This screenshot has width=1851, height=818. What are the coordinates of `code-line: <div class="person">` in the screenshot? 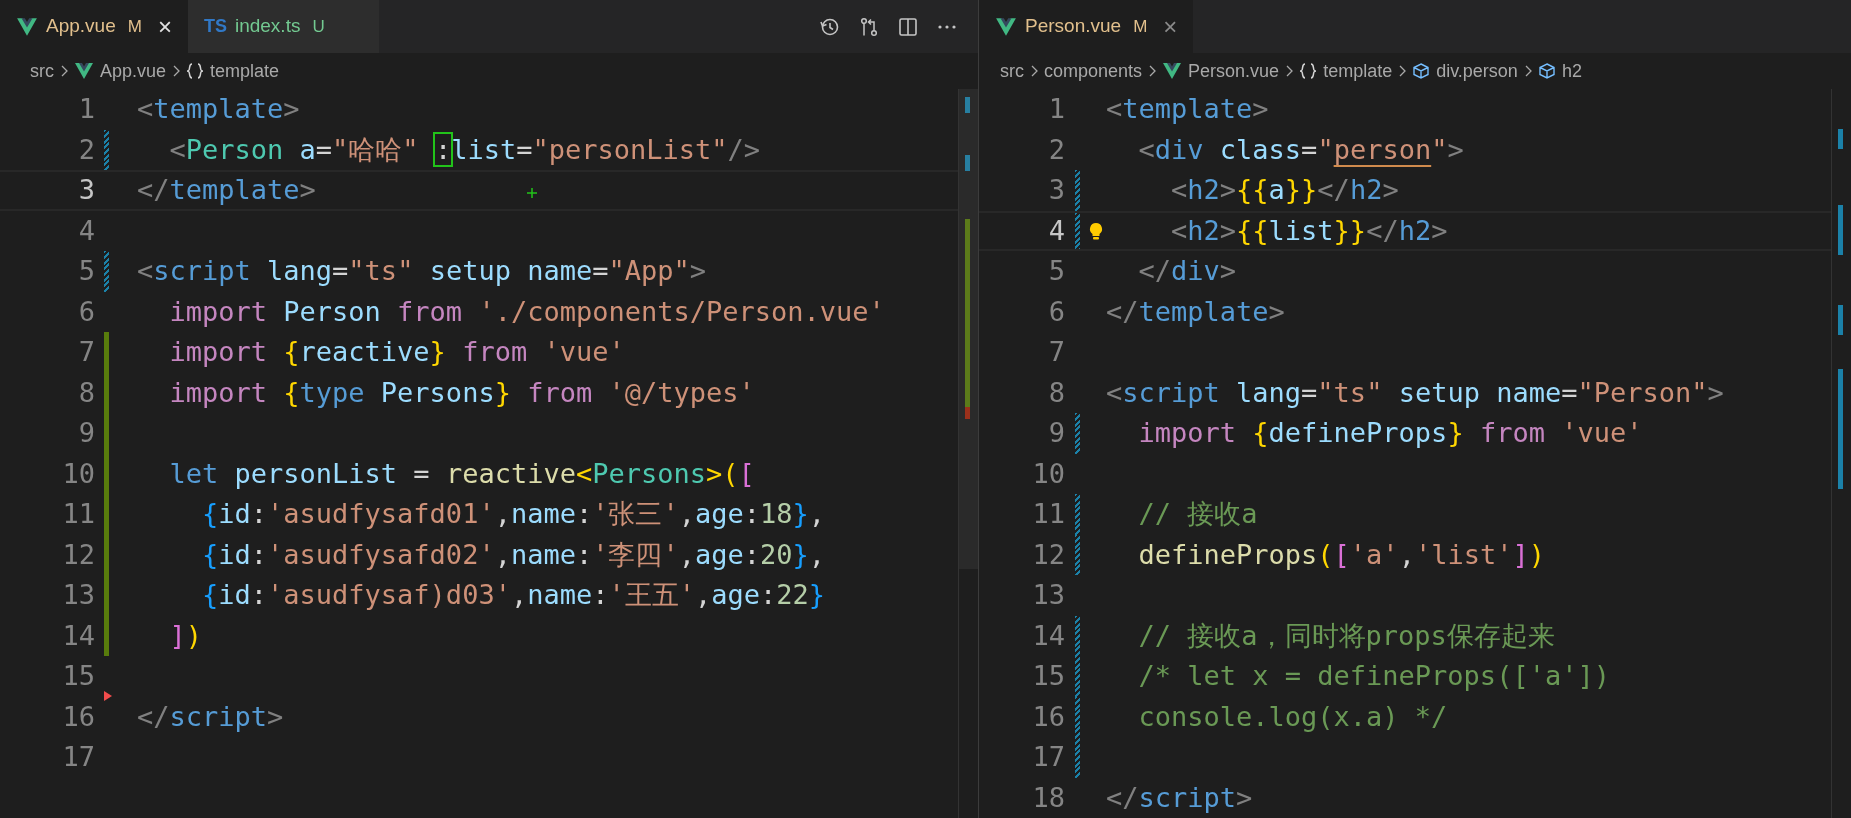 It's located at (1300, 149).